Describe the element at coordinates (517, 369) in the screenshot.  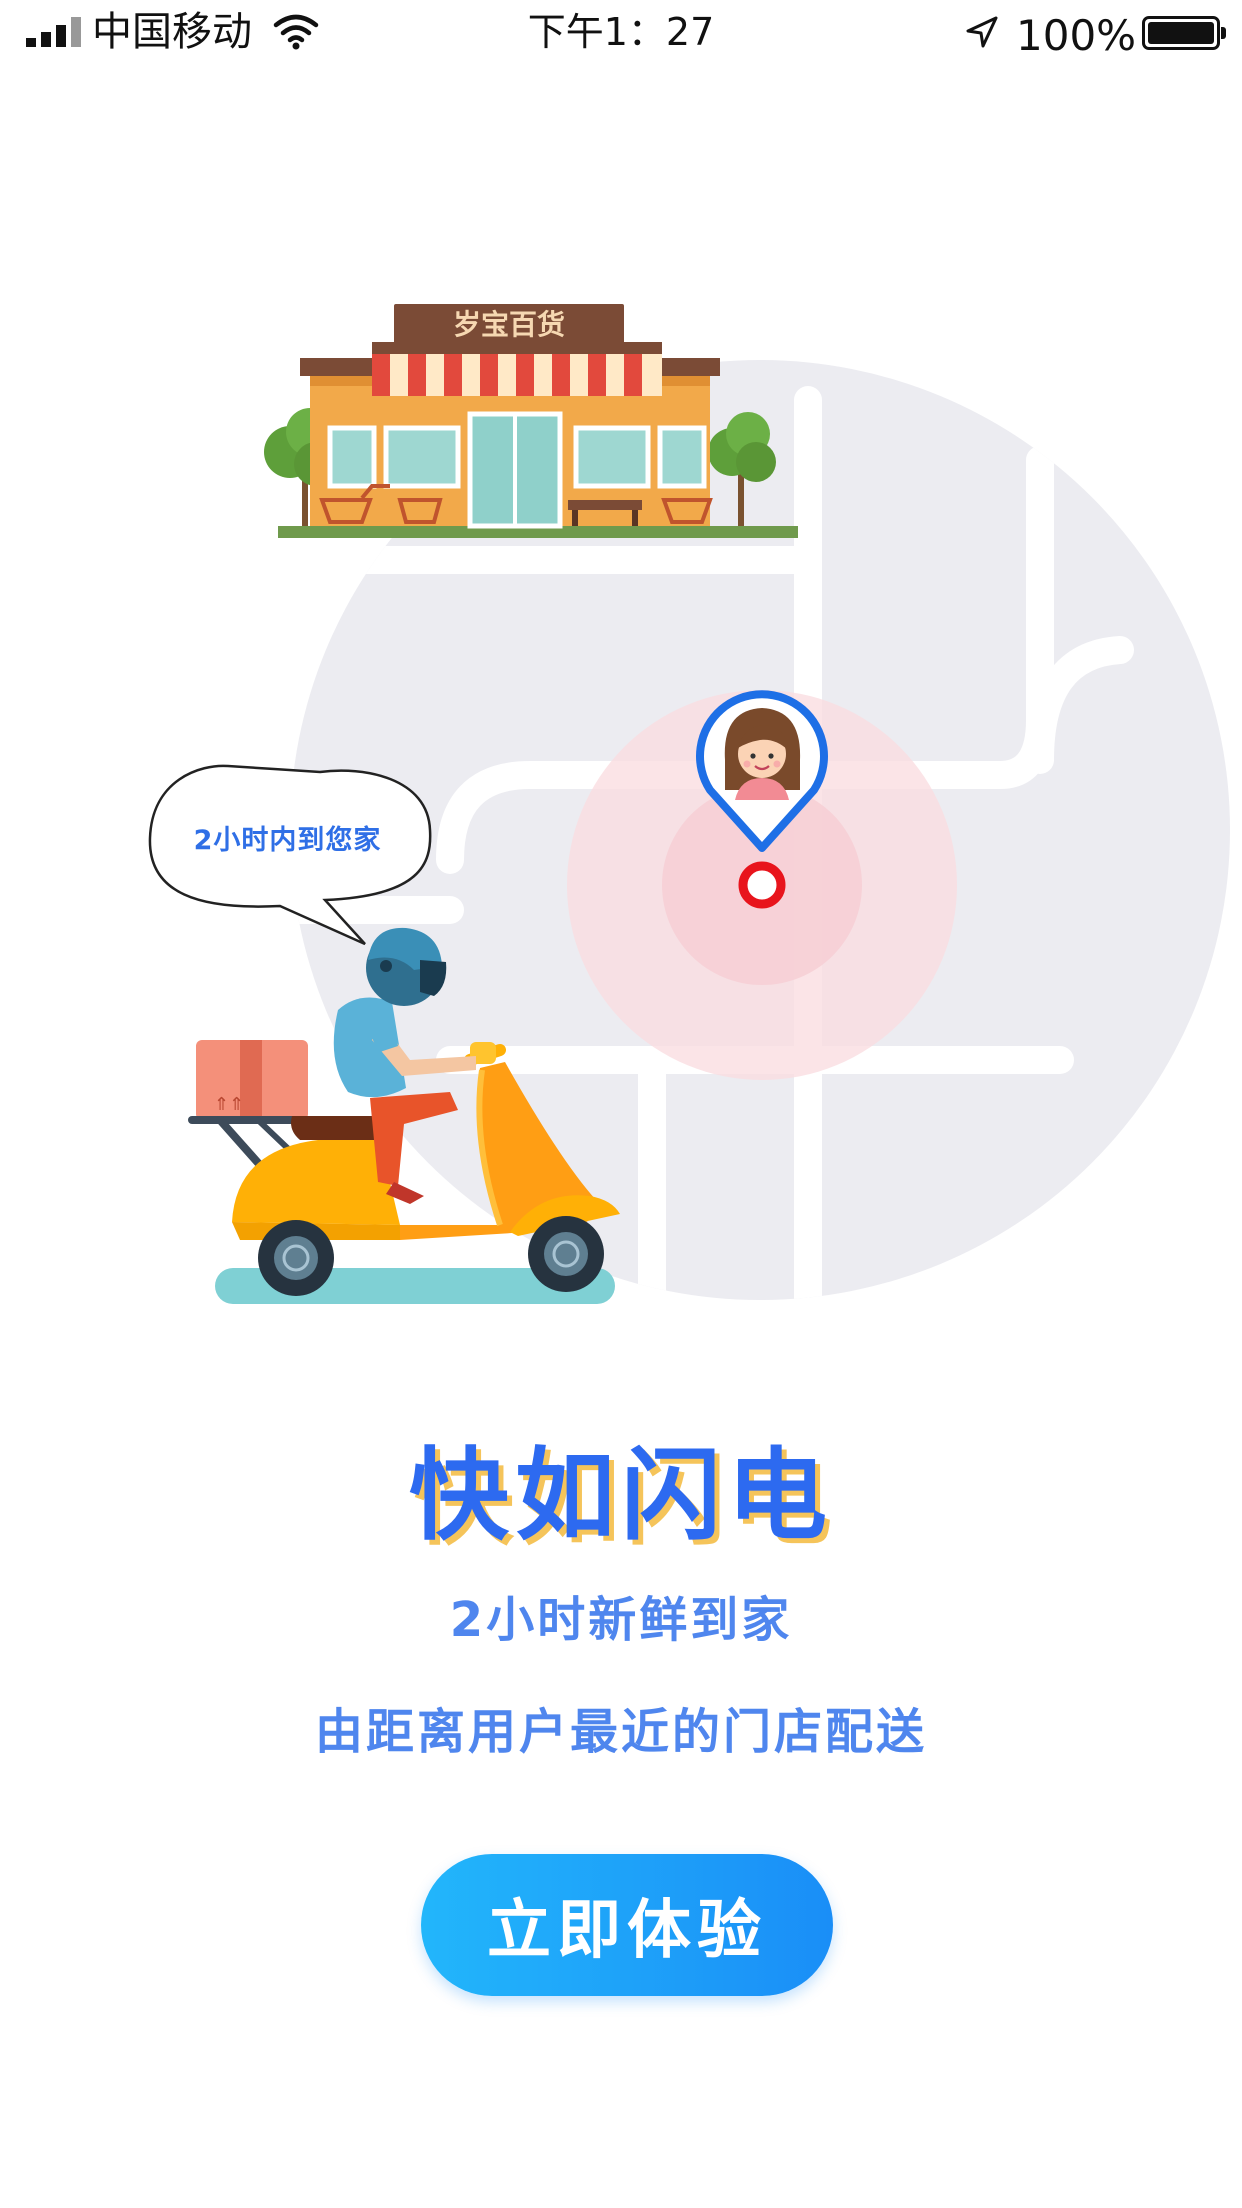
I see `store-awning` at that location.